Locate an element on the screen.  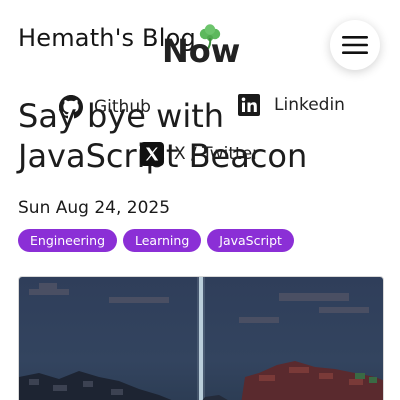
tag-list: Engineering Learning JavaScript is located at coordinates (156, 240).